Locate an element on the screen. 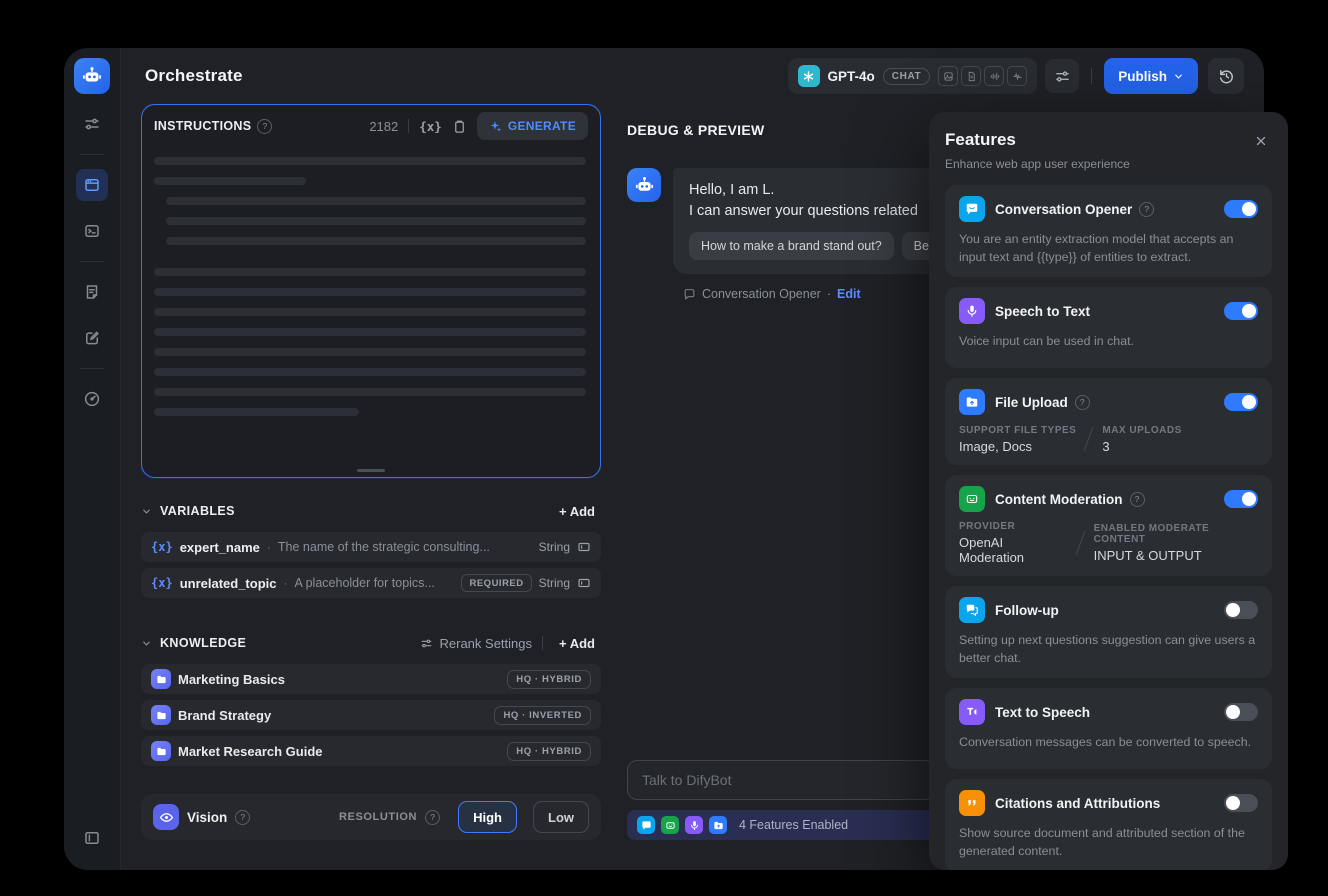 This screenshot has height=896, width=1328. knowledge-row: Market Research Guide HQ · HYBRID is located at coordinates (371, 751).